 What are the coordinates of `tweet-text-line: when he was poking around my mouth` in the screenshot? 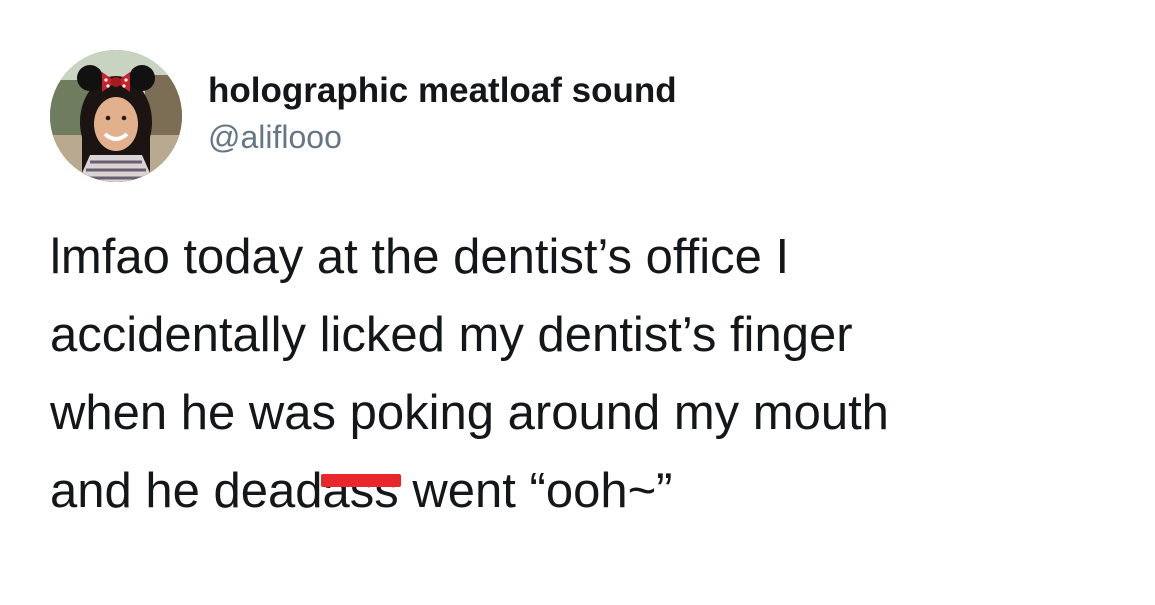 It's located at (469, 413).